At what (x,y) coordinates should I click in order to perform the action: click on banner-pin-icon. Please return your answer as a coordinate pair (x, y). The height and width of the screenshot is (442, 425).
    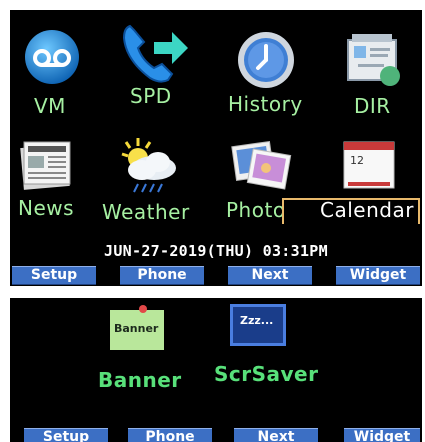
    Looking at the image, I should click on (143, 309).